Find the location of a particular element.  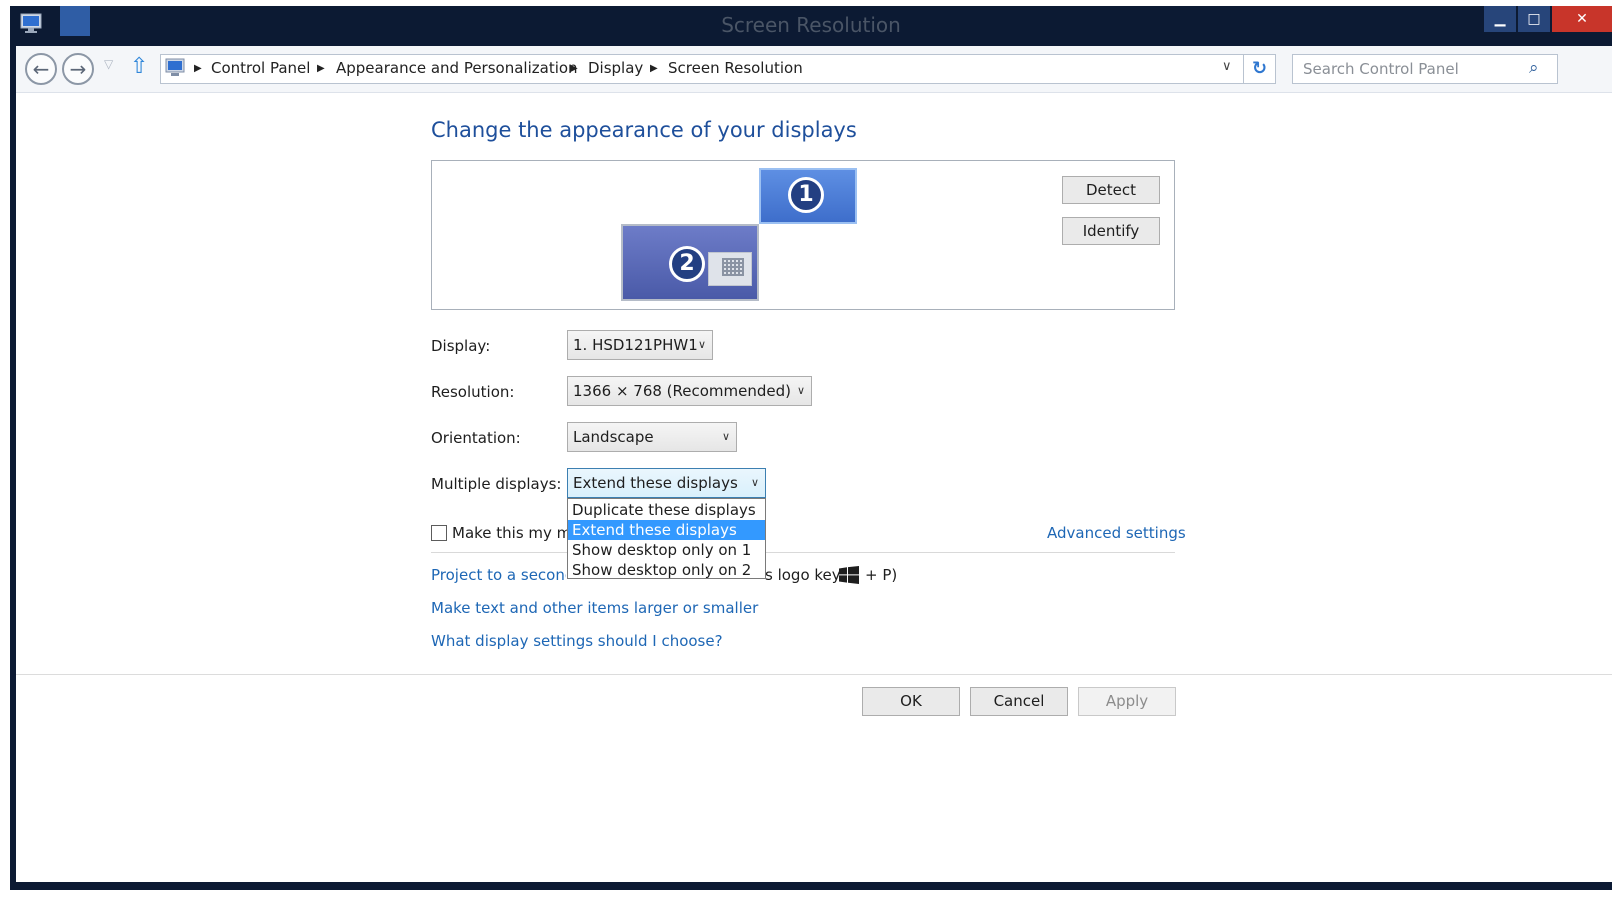

search-input is located at coordinates (1425, 69).